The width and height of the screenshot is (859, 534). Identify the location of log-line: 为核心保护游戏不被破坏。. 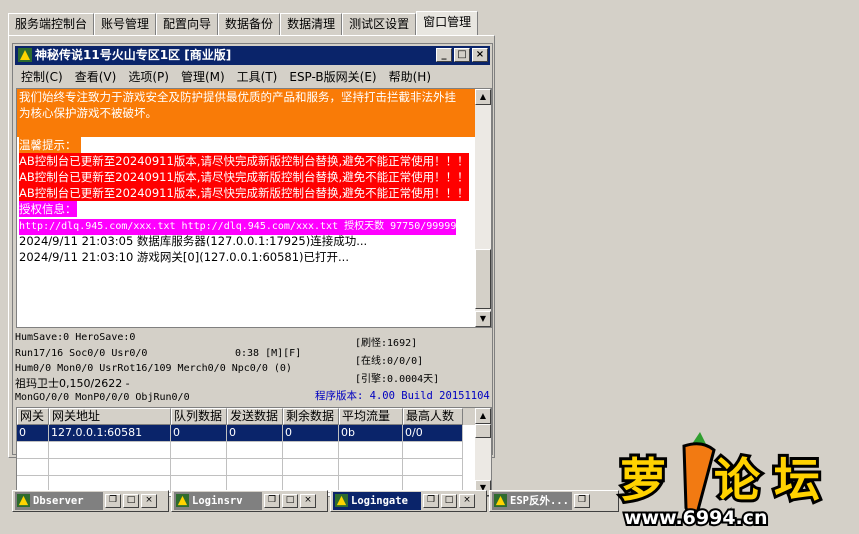
(248, 113).